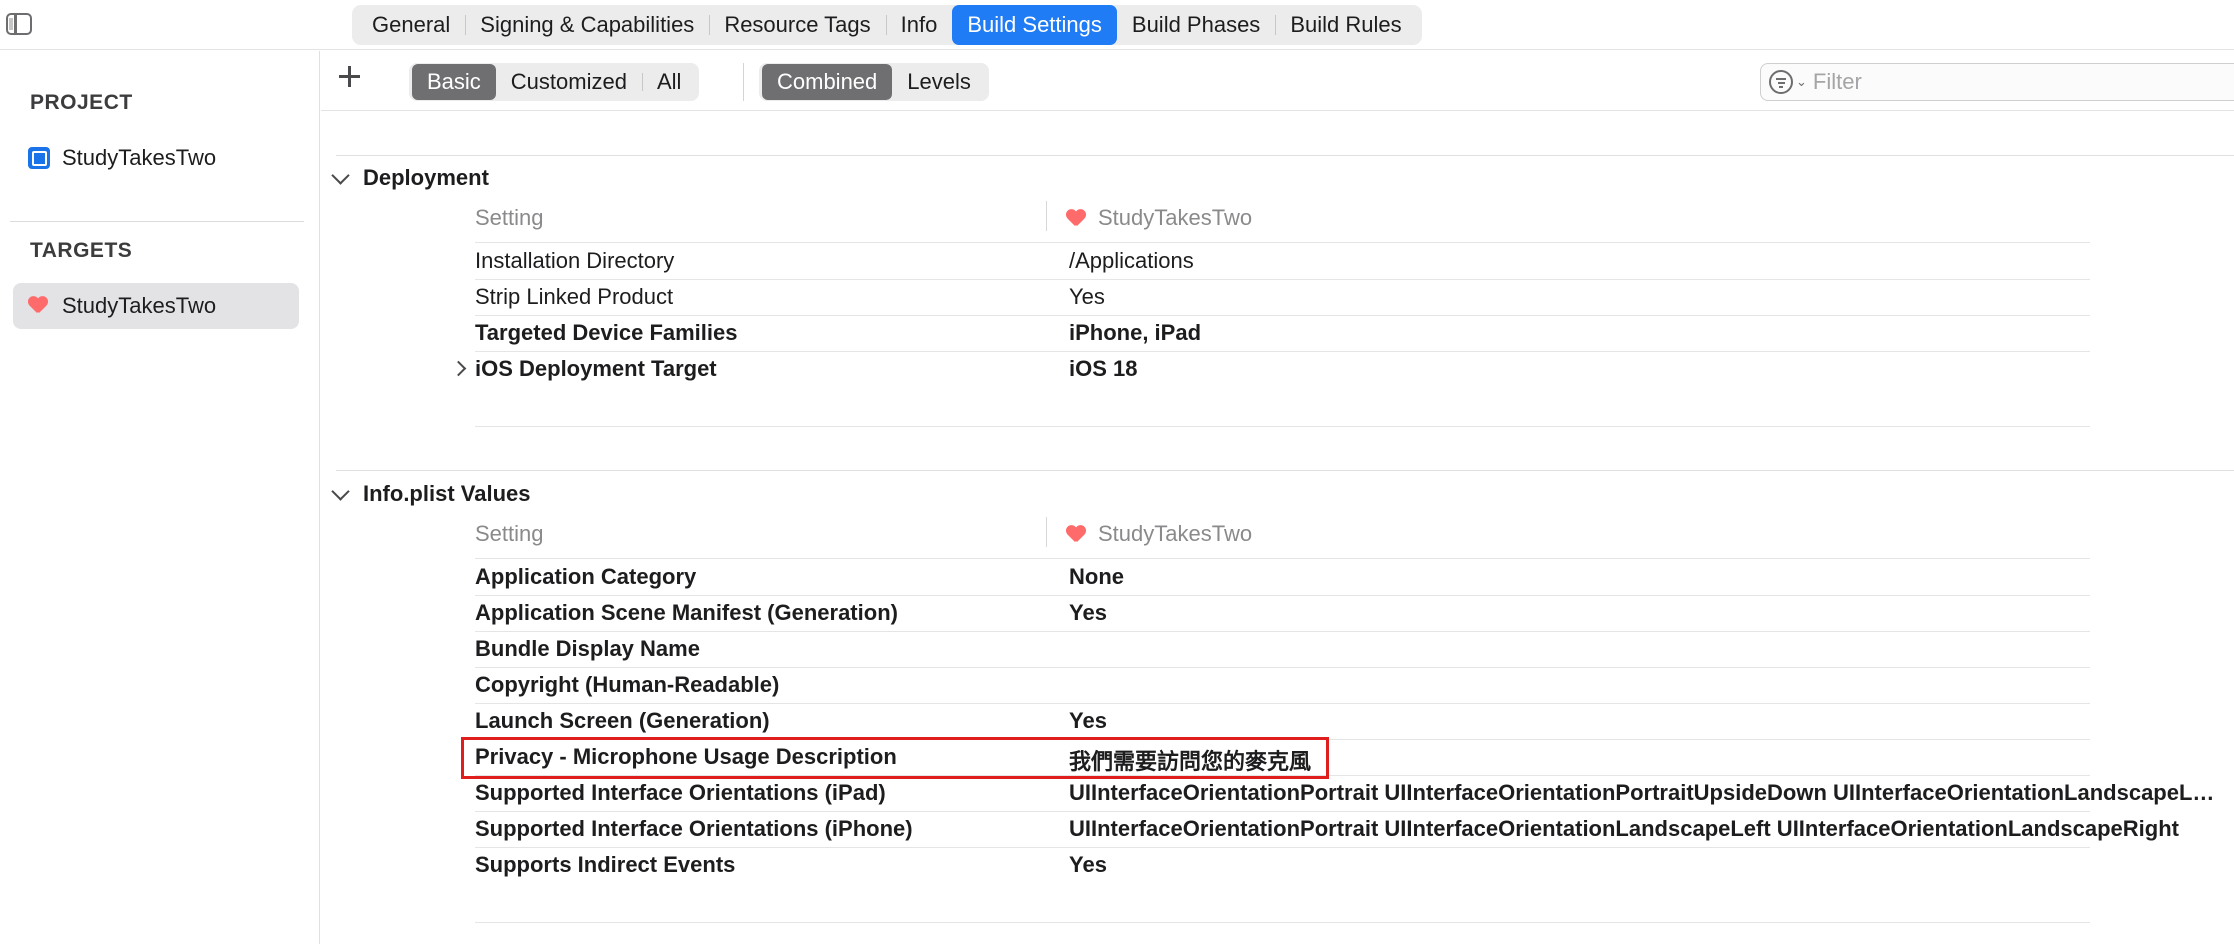 The height and width of the screenshot is (944, 2234). I want to click on table-row: Launch Screen (Generation) Yes, so click(1354, 721).